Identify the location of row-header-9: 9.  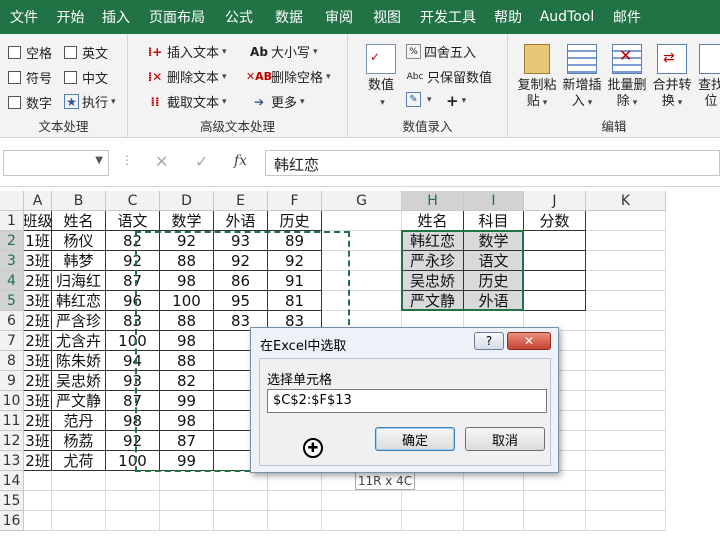
(12, 381).